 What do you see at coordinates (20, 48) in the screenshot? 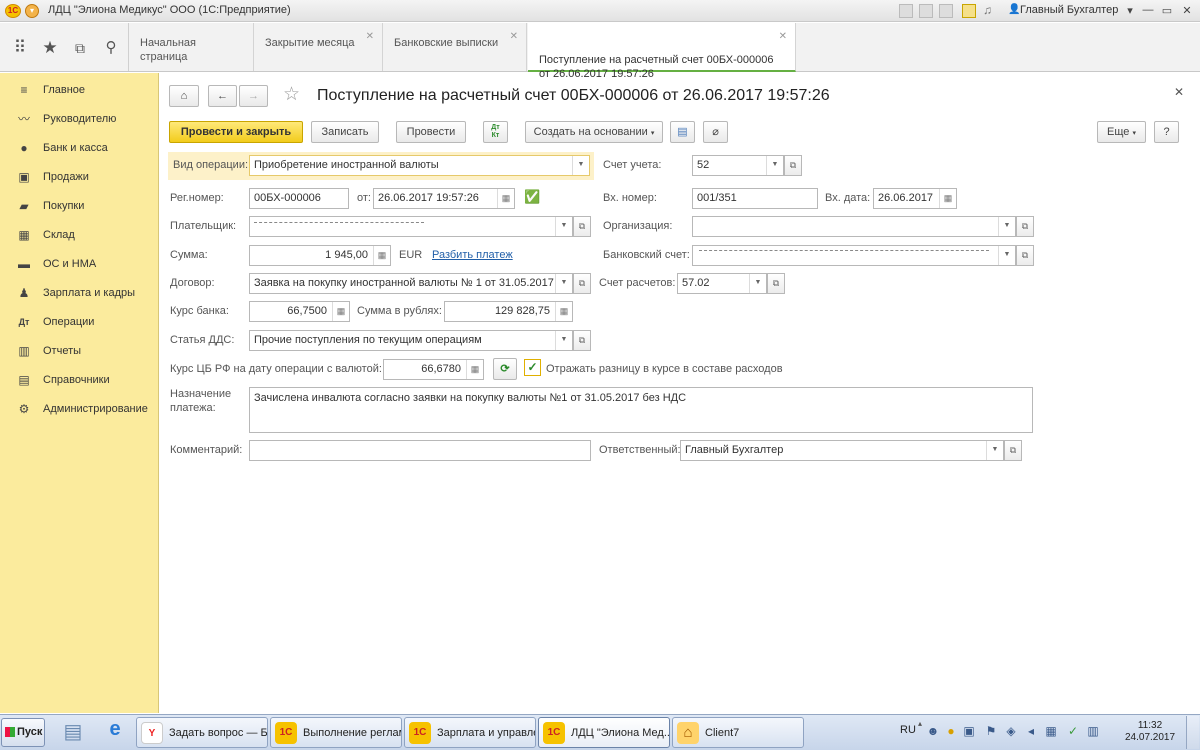
I see `apps-grid-icon: ⠿` at bounding box center [20, 48].